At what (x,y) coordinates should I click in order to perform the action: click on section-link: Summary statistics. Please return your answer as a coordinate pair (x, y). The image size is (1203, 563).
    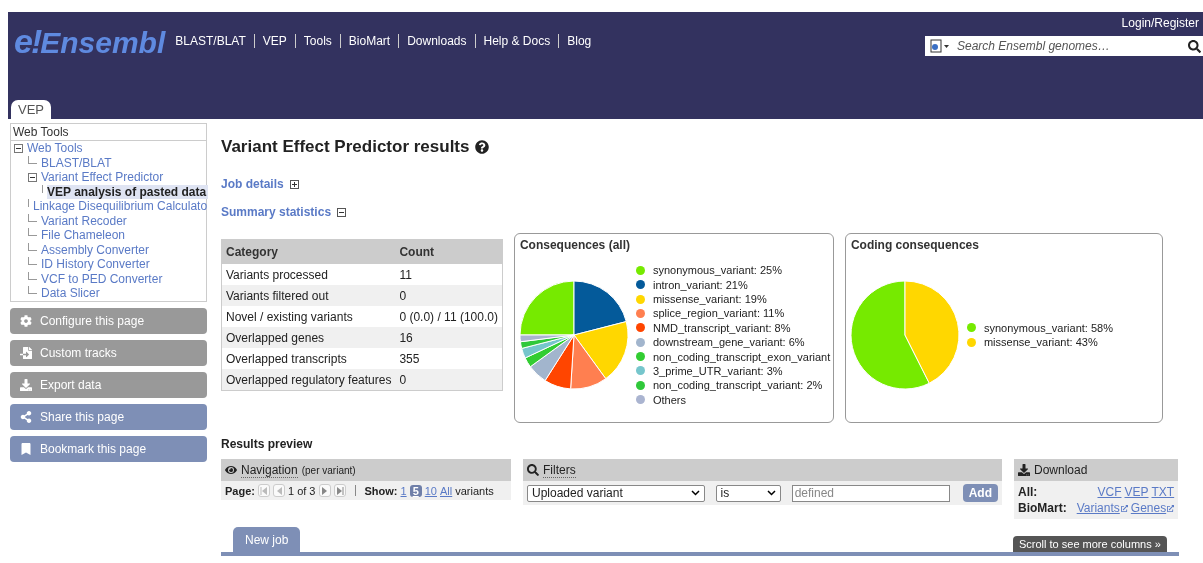
    Looking at the image, I should click on (276, 212).